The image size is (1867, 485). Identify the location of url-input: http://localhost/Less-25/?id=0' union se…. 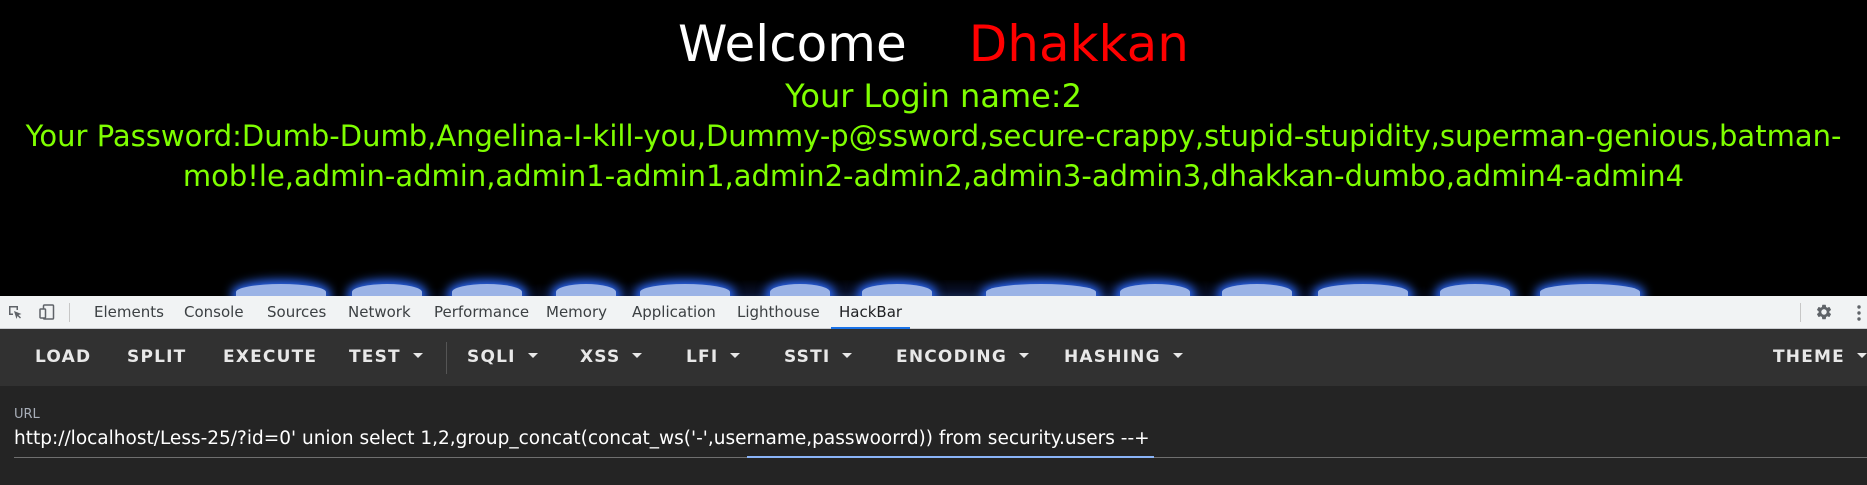
(934, 438).